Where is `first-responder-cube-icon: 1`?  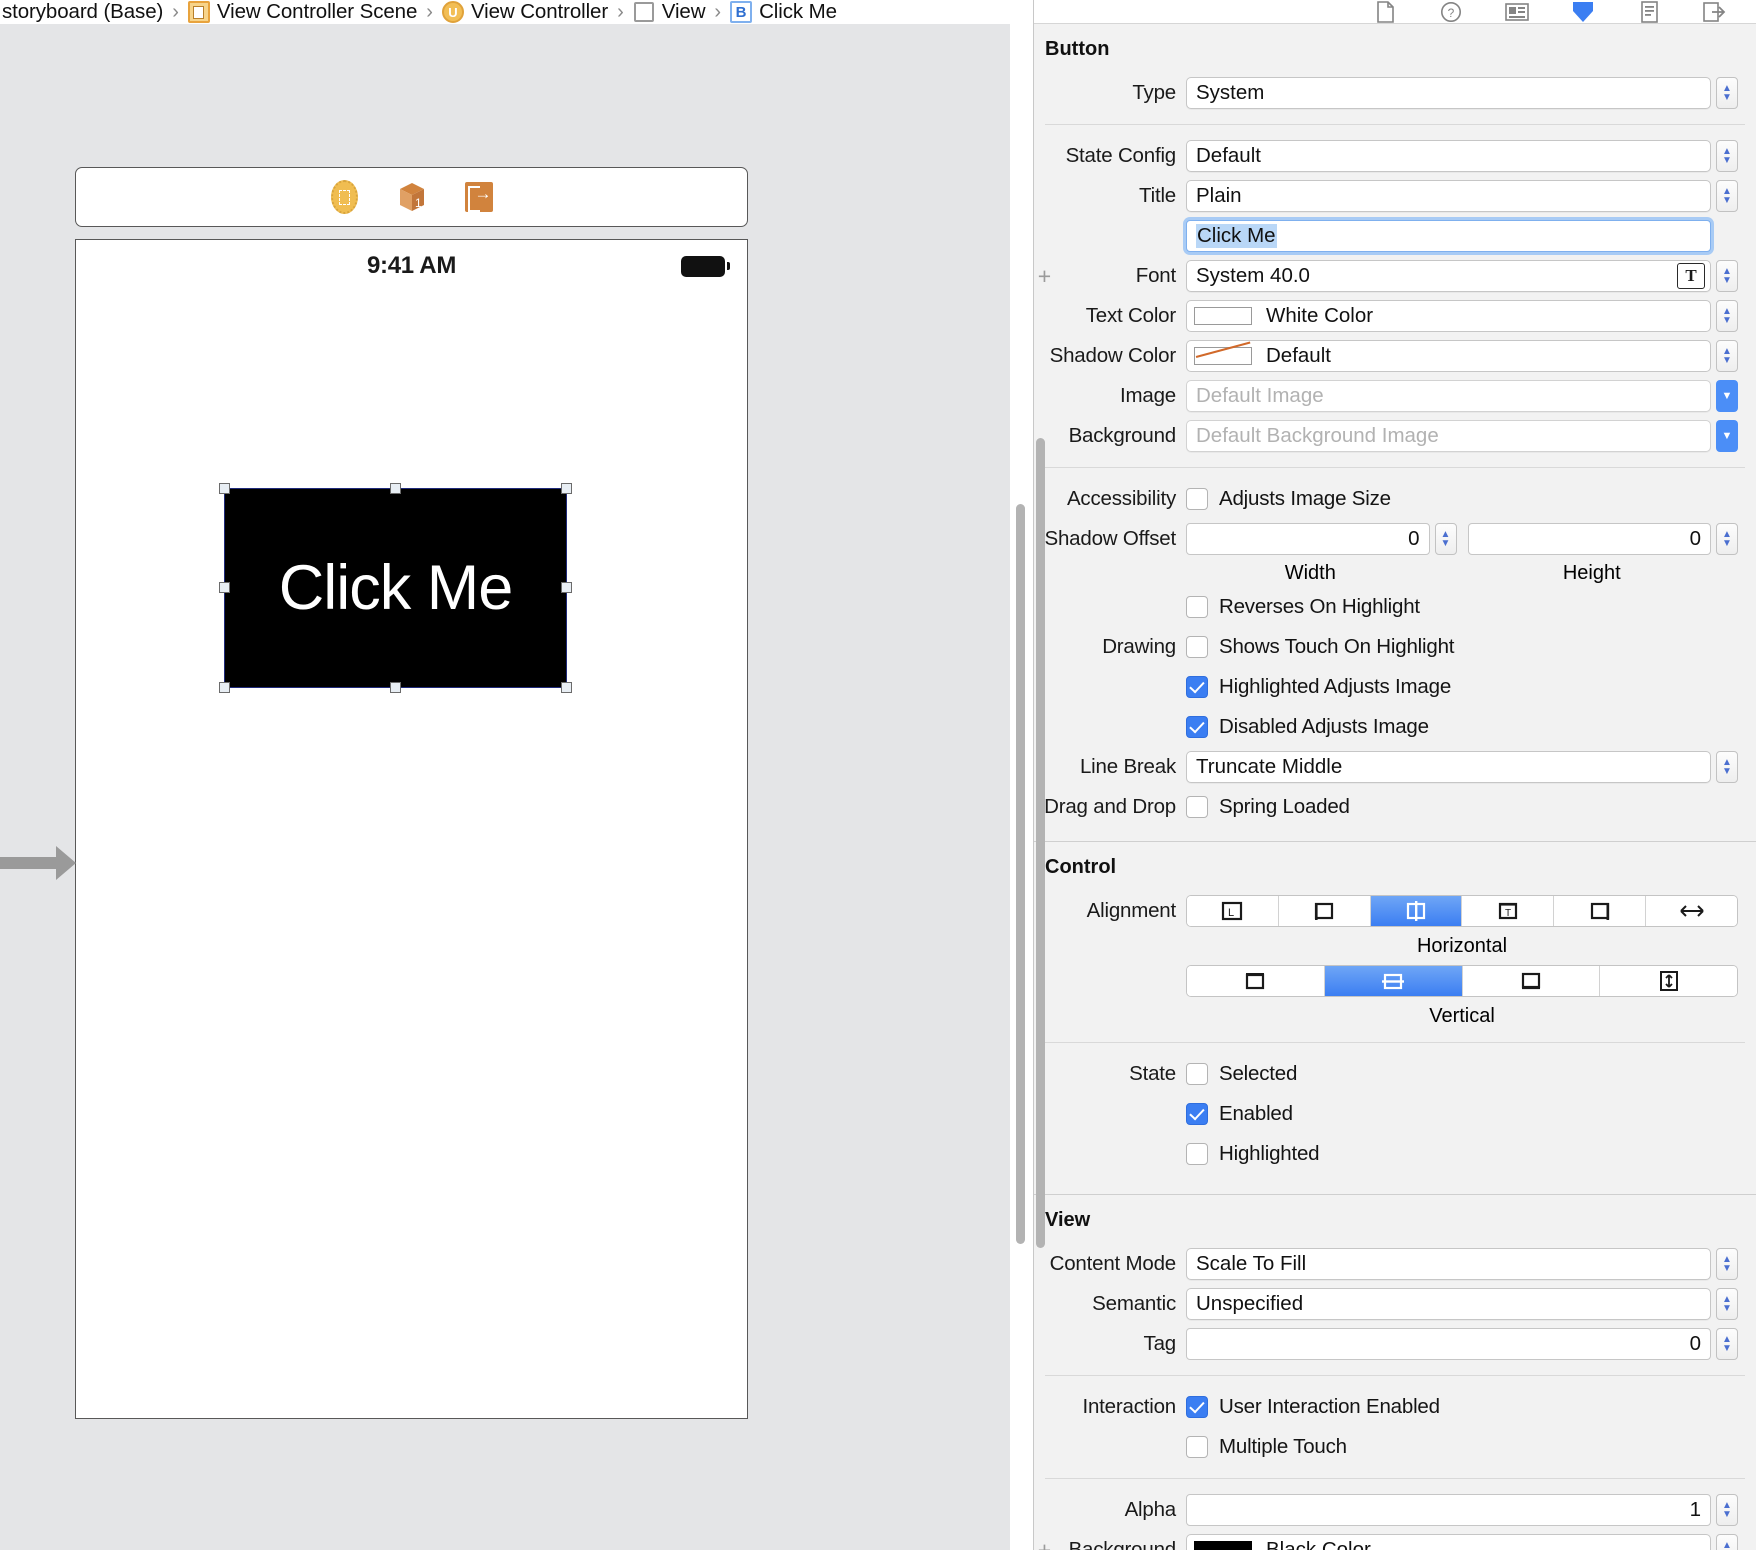 first-responder-cube-icon: 1 is located at coordinates (412, 197).